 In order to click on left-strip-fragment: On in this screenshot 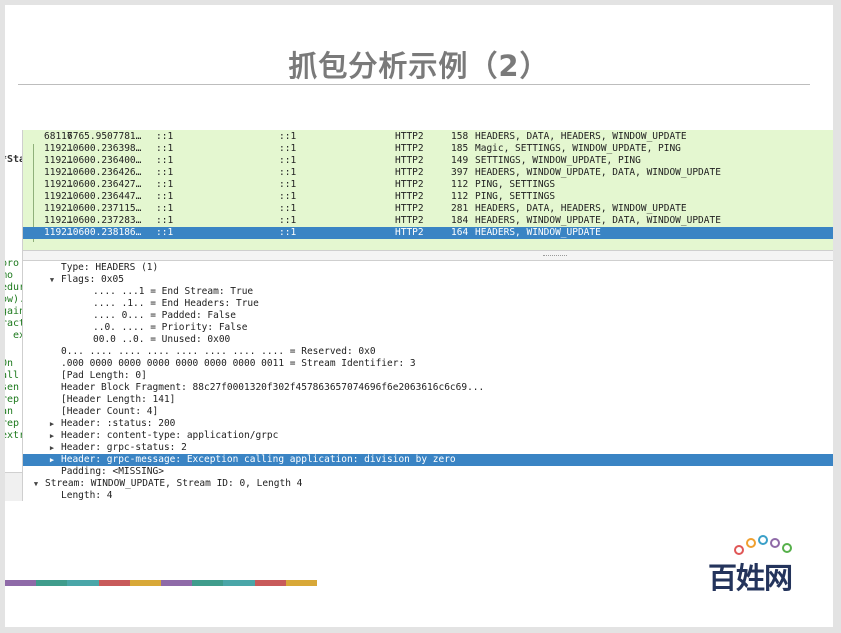, I will do `click(9, 363)`.